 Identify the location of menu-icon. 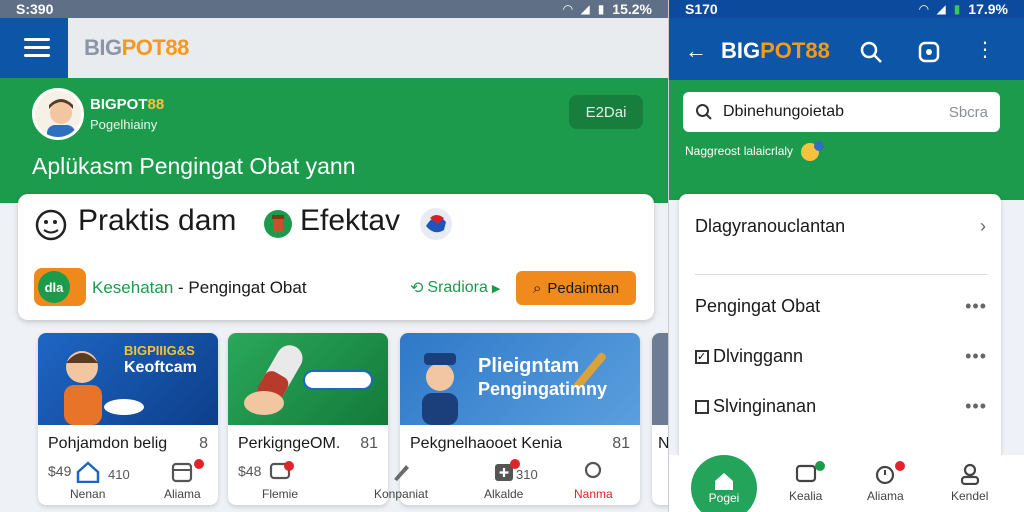
(37, 48).